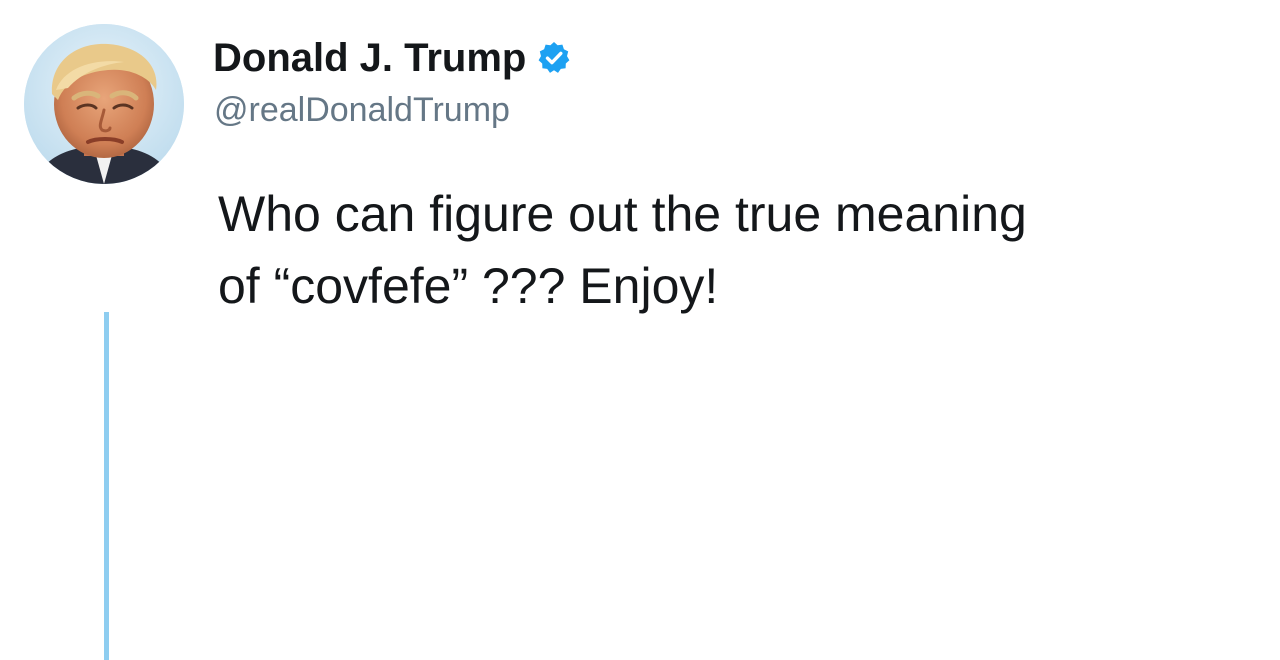 Image resolution: width=1280 pixels, height=660 pixels. Describe the element at coordinates (362, 110) in the screenshot. I see `author-handle: @realDonaldTrump` at that location.